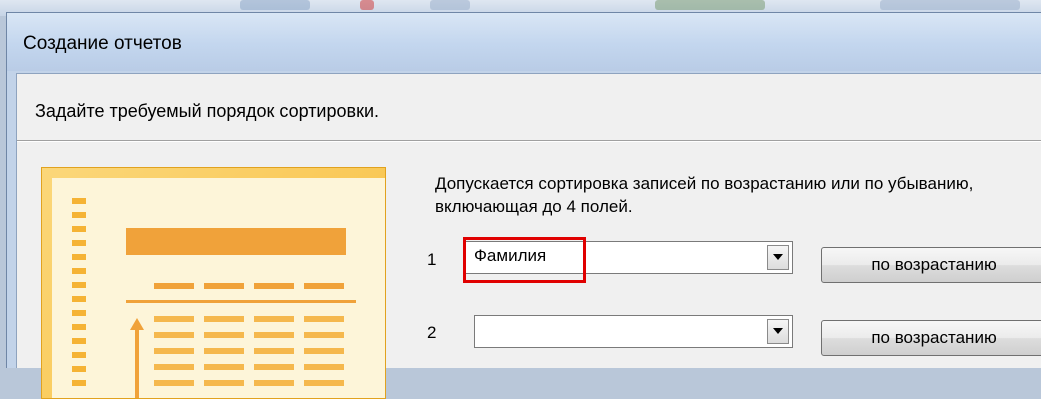 The image size is (1041, 399). I want to click on sort-field-2-dropdown-button, so click(778, 331).